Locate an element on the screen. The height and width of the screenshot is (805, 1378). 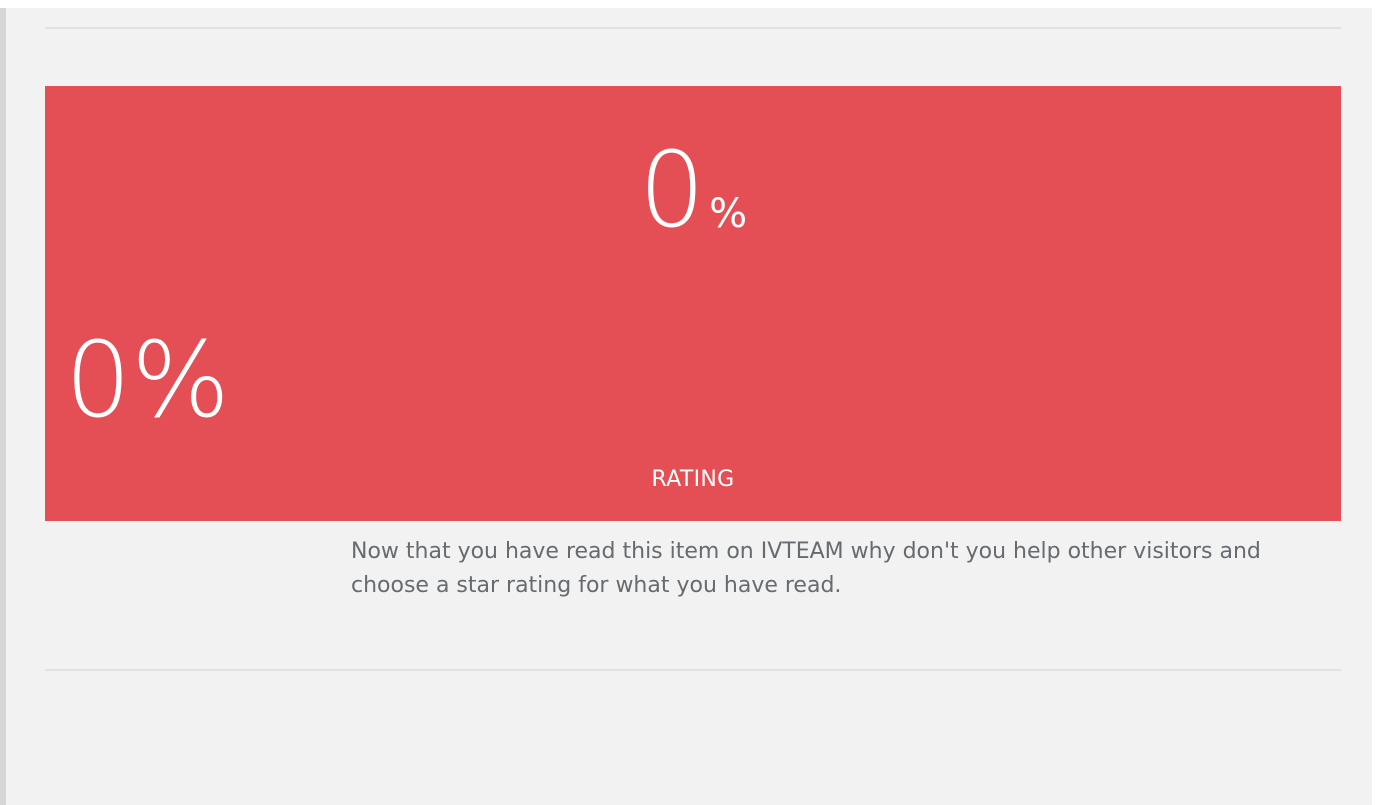
rating-score: 0% is located at coordinates (693, 190).